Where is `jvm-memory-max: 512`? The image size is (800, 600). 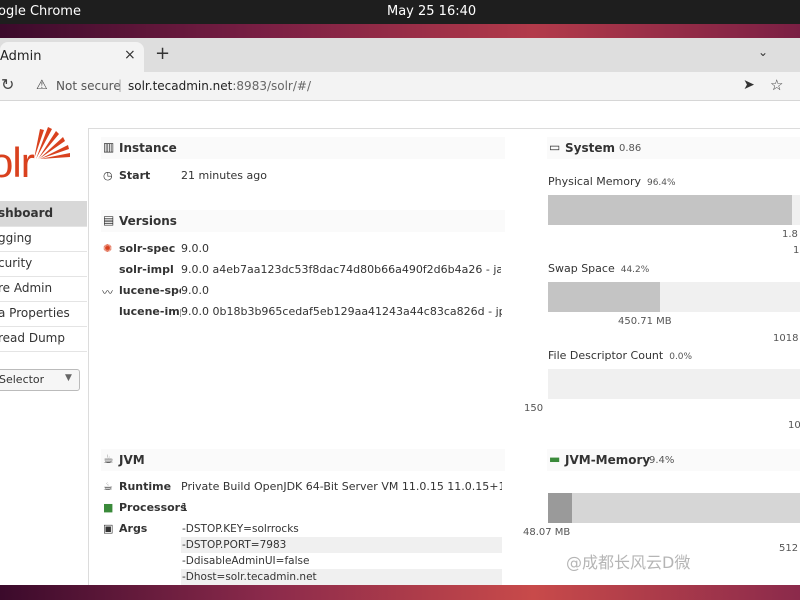
jvm-memory-max: 512 is located at coordinates (789, 548).